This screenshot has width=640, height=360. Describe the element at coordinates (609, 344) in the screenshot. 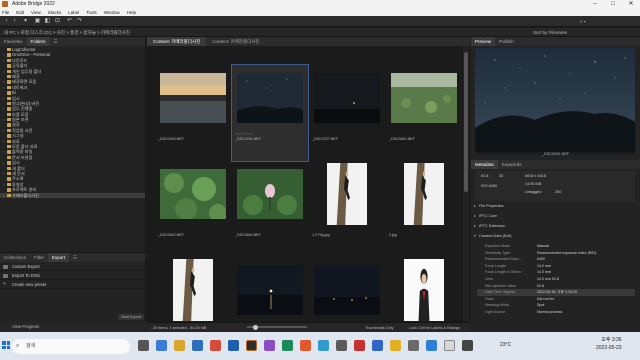

I see `clock: 오후 3:36 2022-05-23` at that location.